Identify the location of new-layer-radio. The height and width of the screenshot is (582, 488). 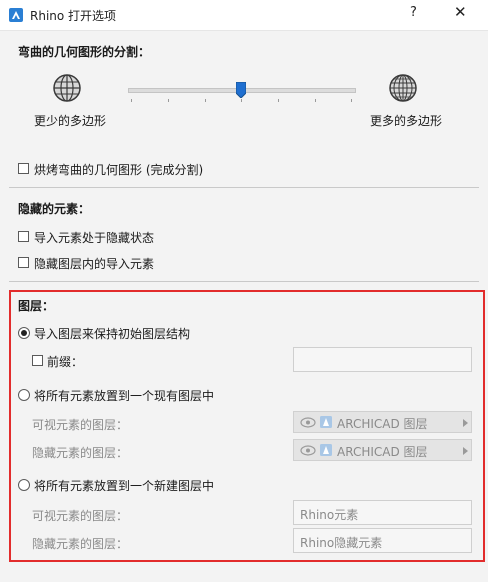
(24, 485).